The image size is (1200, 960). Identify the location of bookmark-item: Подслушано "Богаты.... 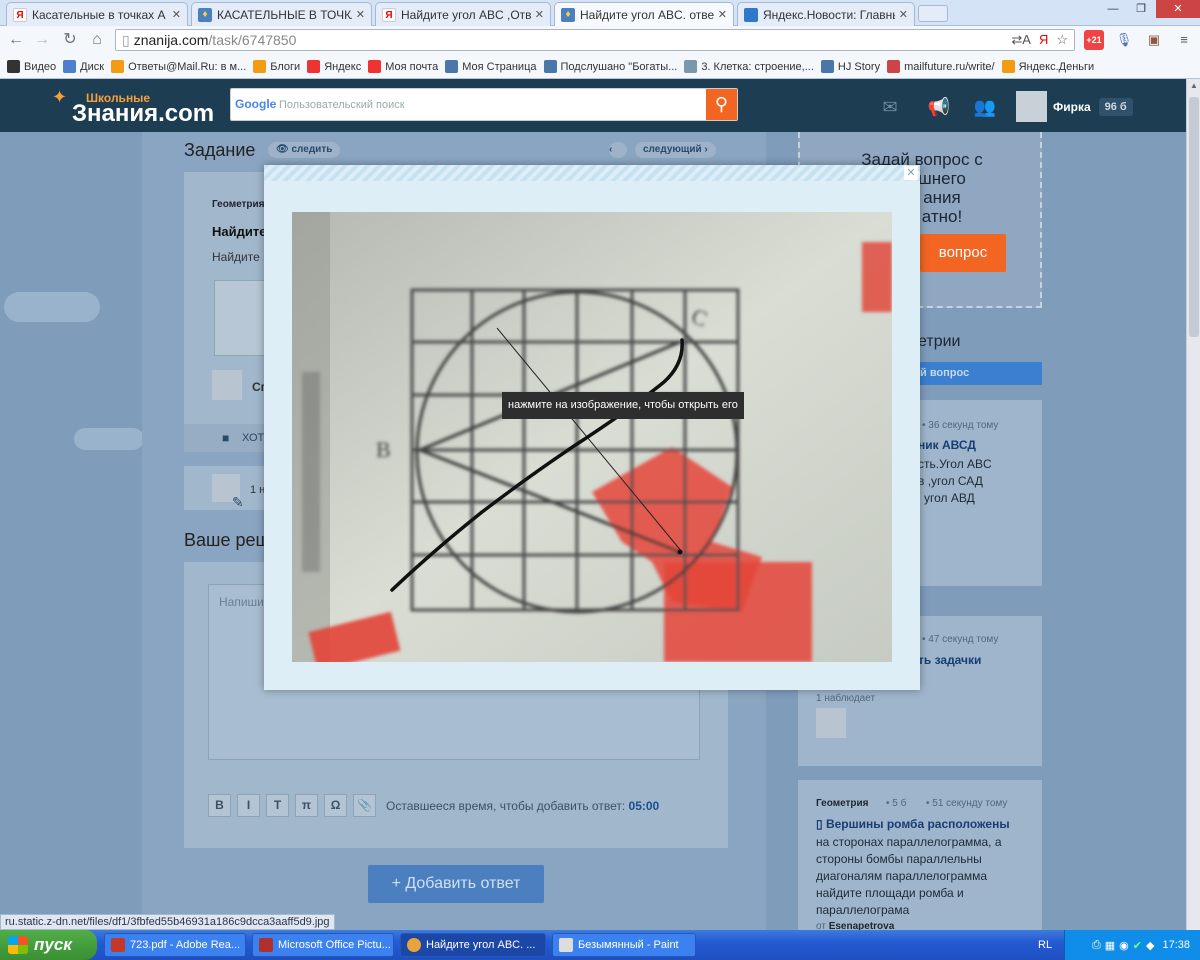
(610, 66).